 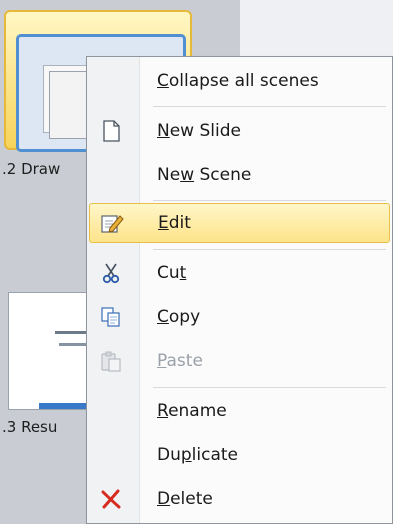 What do you see at coordinates (111, 131) in the screenshot?
I see `new-slide-icon` at bounding box center [111, 131].